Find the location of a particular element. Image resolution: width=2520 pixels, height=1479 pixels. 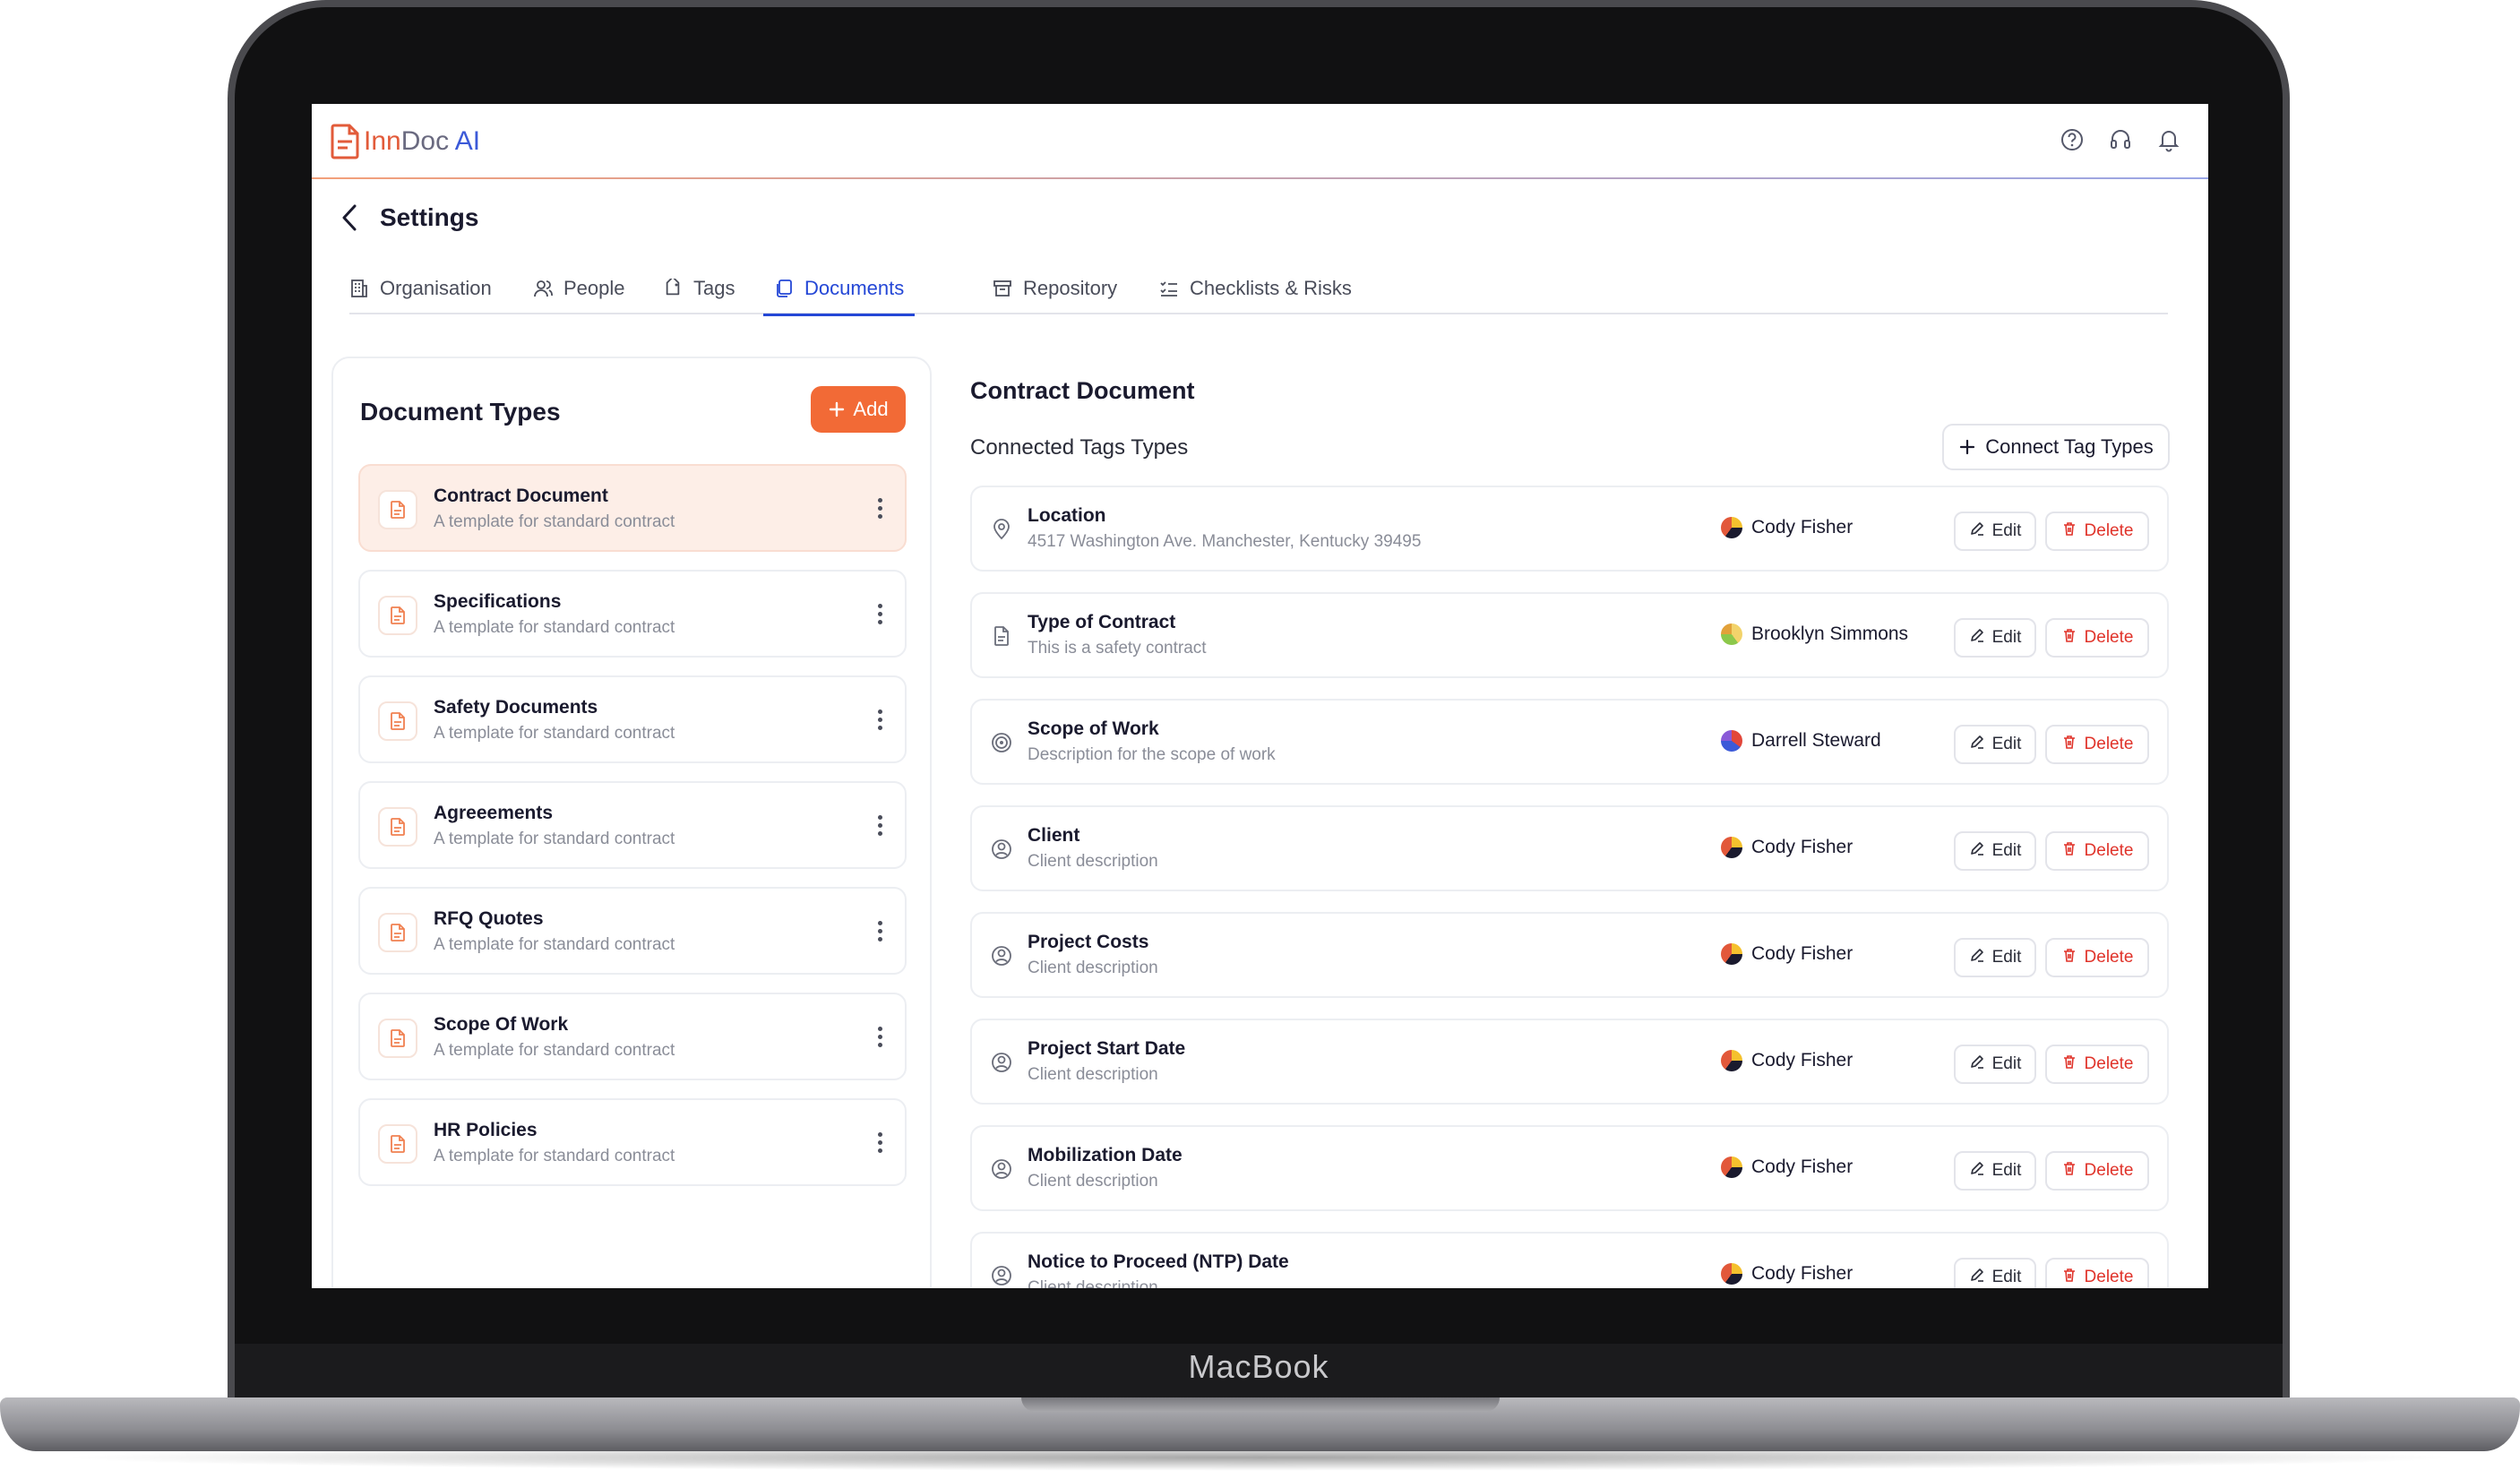

documents-icon is located at coordinates (784, 288).